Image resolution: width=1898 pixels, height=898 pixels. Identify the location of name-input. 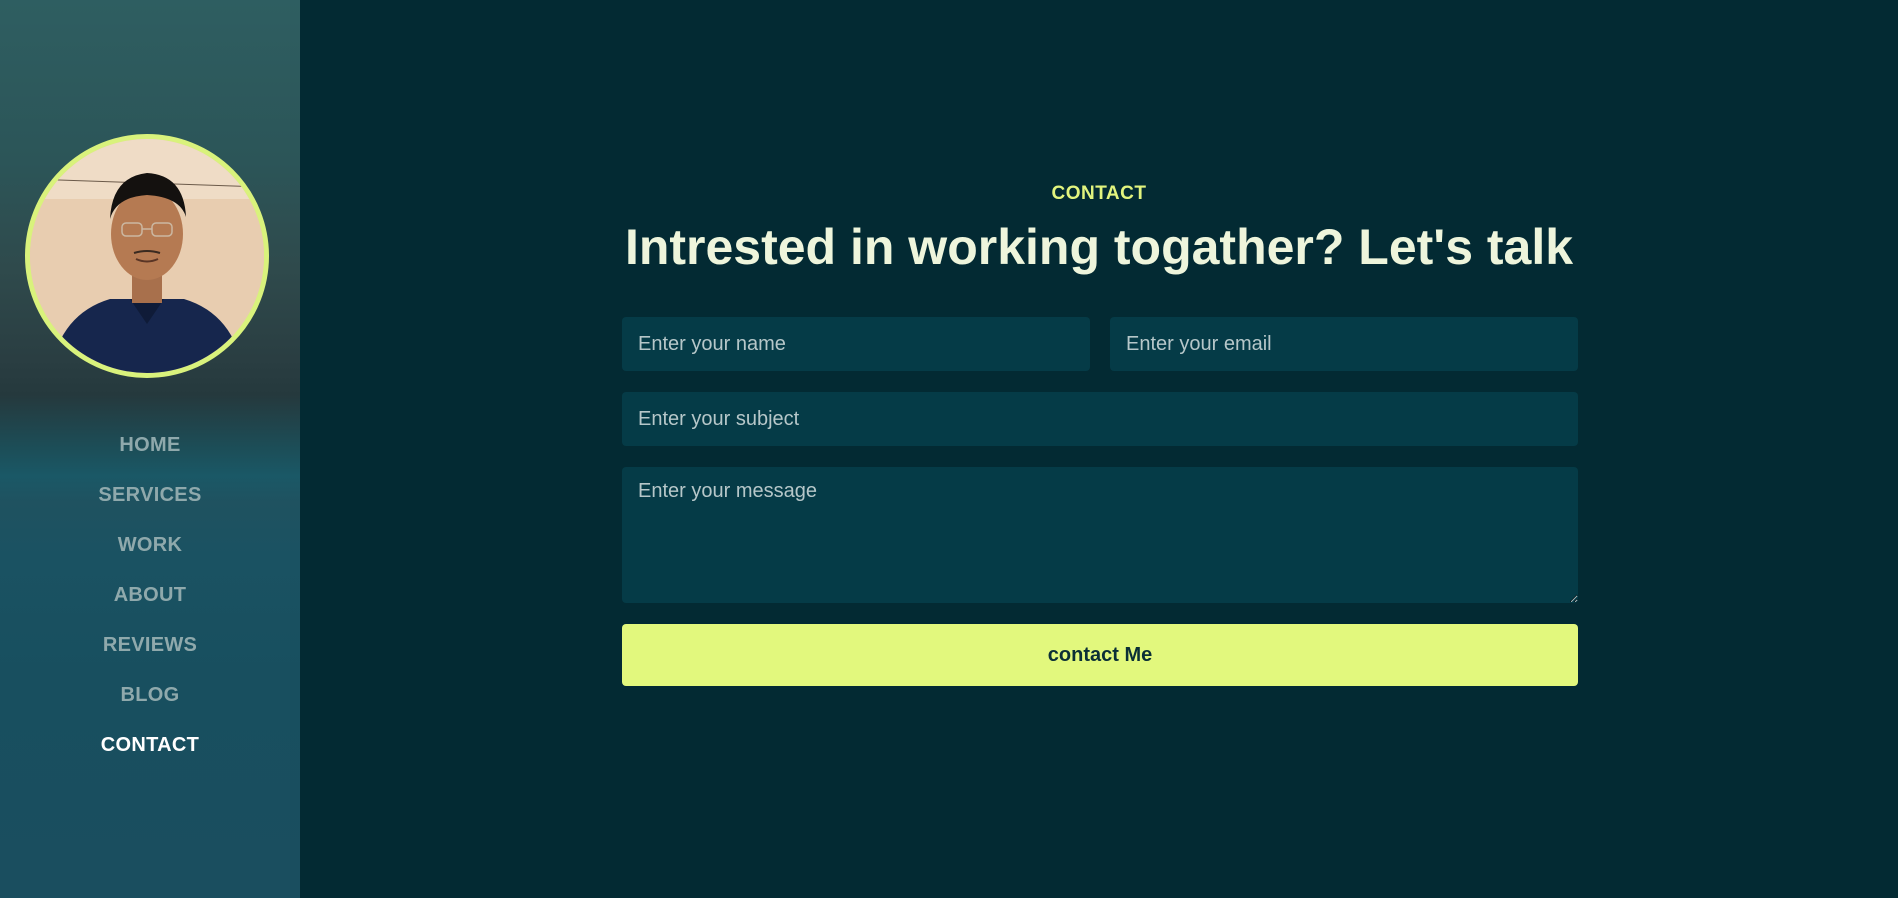
(856, 344).